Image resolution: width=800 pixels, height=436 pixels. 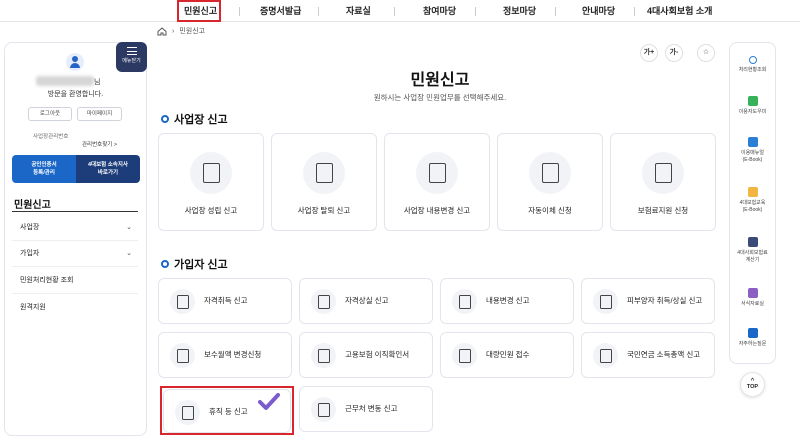 What do you see at coordinates (50, 114) in the screenshot?
I see `logout-button: 로그아웃` at bounding box center [50, 114].